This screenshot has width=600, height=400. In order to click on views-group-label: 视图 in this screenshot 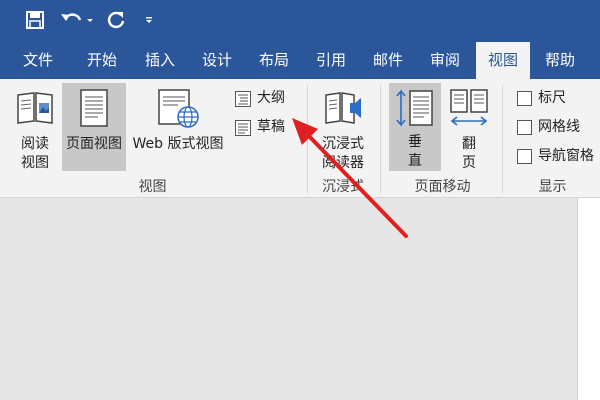, I will do `click(152, 187)`.